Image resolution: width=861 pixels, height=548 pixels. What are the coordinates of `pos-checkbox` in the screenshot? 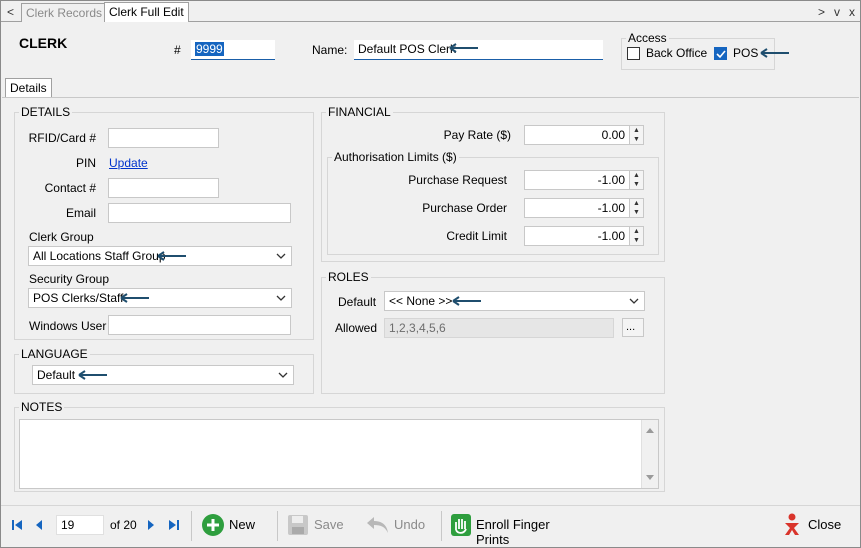 It's located at (720, 53).